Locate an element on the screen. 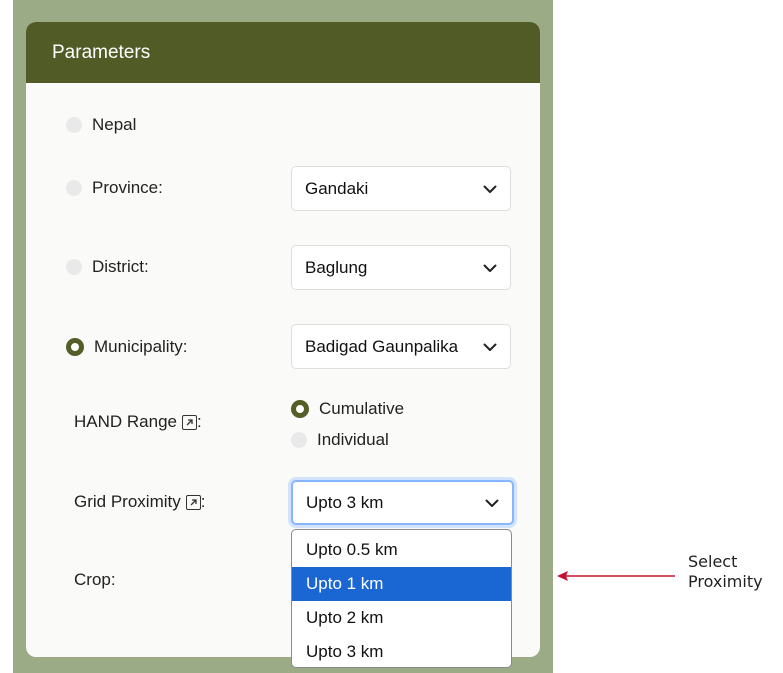  municipality-select-value: Badigad Gaunpalika is located at coordinates (382, 346).